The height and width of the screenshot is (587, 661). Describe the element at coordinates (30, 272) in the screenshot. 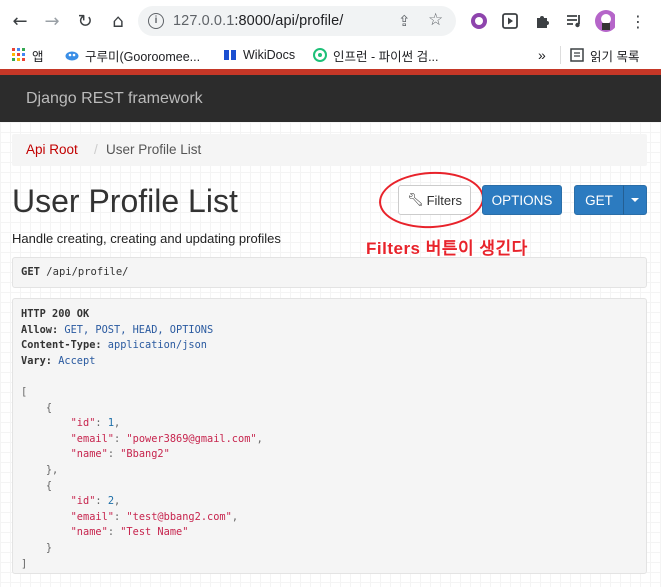

I see `request-method: GET` at that location.